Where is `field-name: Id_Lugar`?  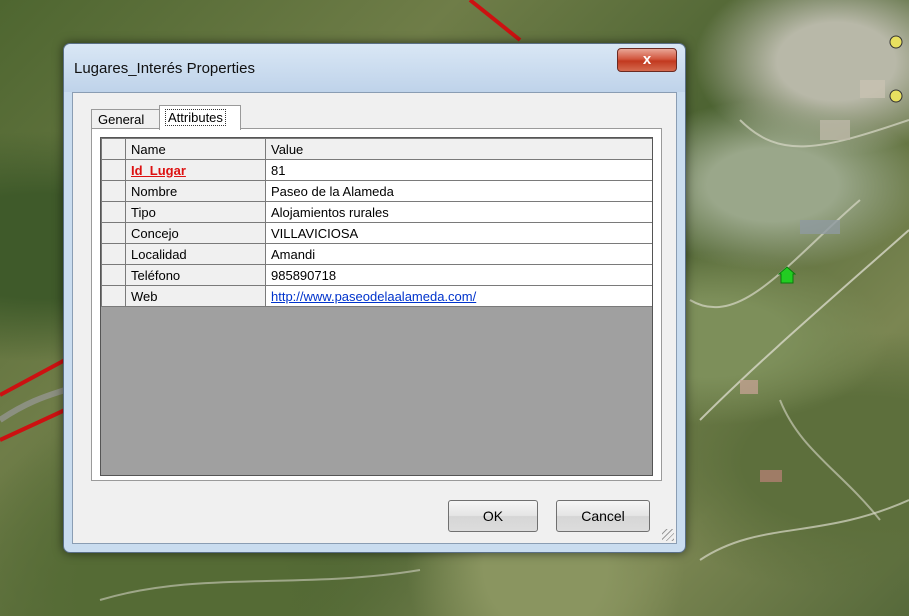 field-name: Id_Lugar is located at coordinates (195, 170).